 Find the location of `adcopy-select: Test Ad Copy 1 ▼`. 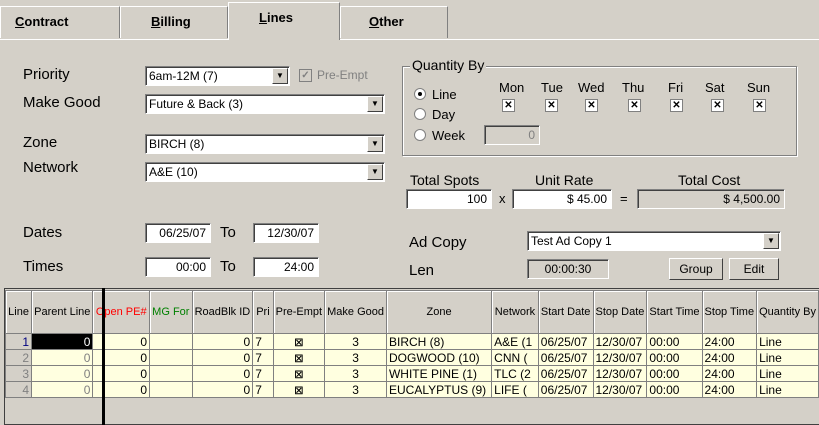

adcopy-select: Test Ad Copy 1 ▼ is located at coordinates (654, 241).